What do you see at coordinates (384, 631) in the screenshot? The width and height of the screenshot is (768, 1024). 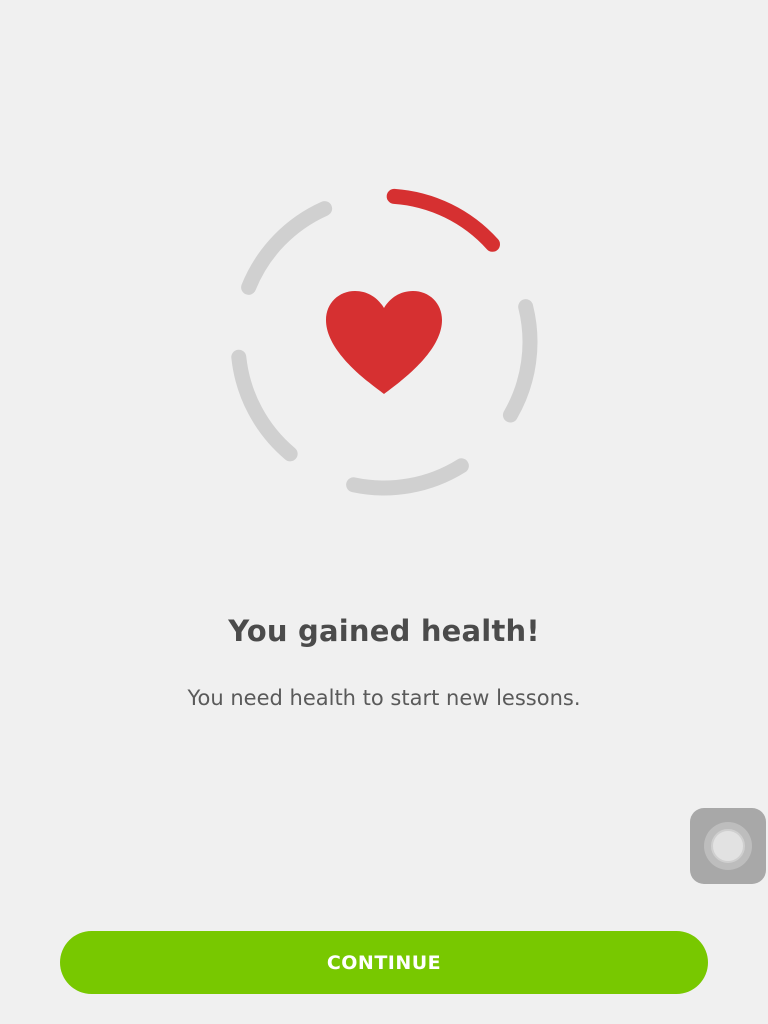 I see `page-title: You gained health!` at bounding box center [384, 631].